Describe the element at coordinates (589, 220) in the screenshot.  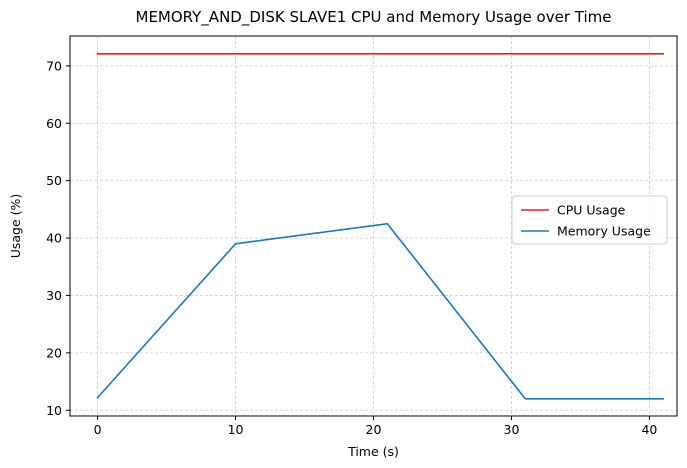
I see `legend: CPU Usage Memory Usage` at that location.